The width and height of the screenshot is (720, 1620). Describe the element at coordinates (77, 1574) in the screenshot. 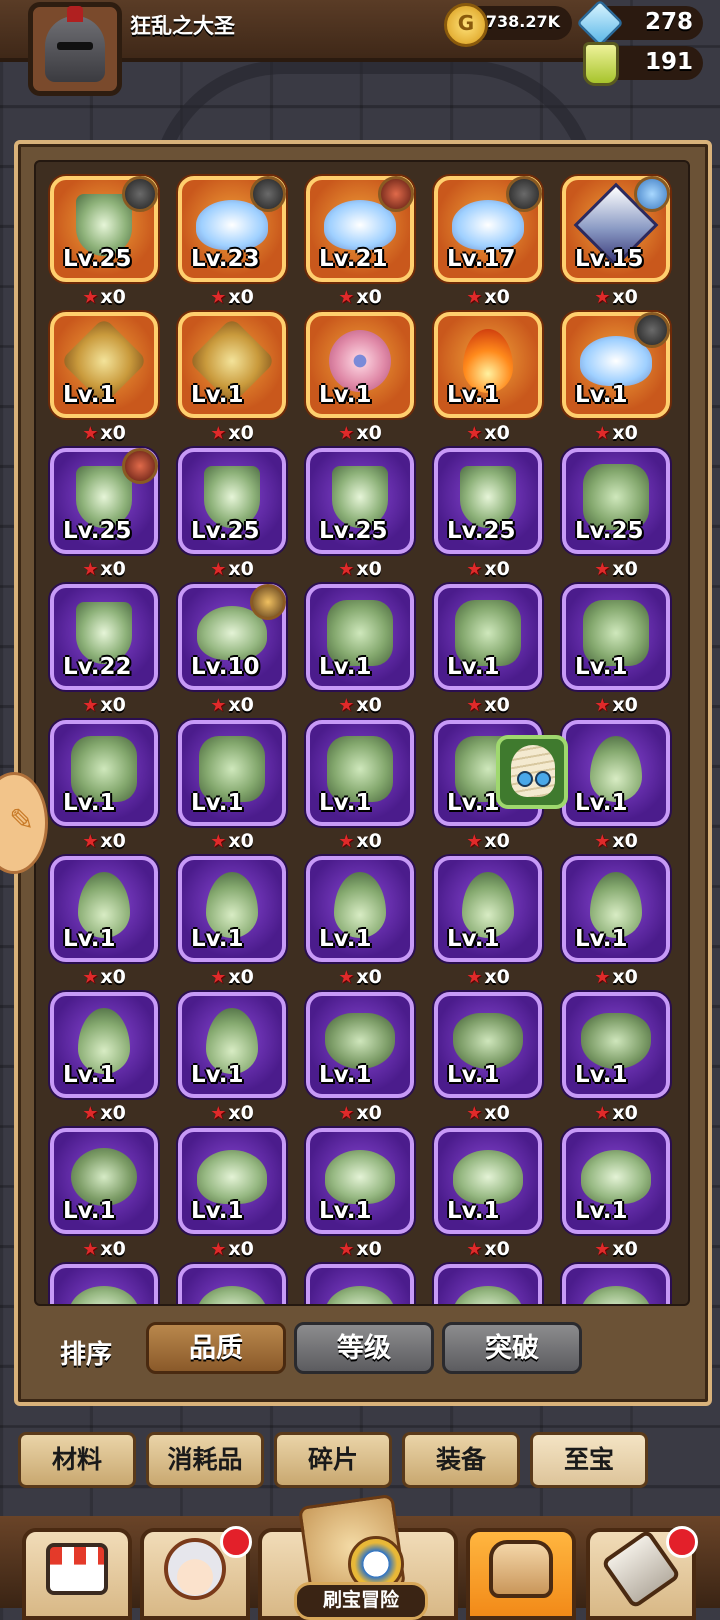

I see `nav-shop` at that location.